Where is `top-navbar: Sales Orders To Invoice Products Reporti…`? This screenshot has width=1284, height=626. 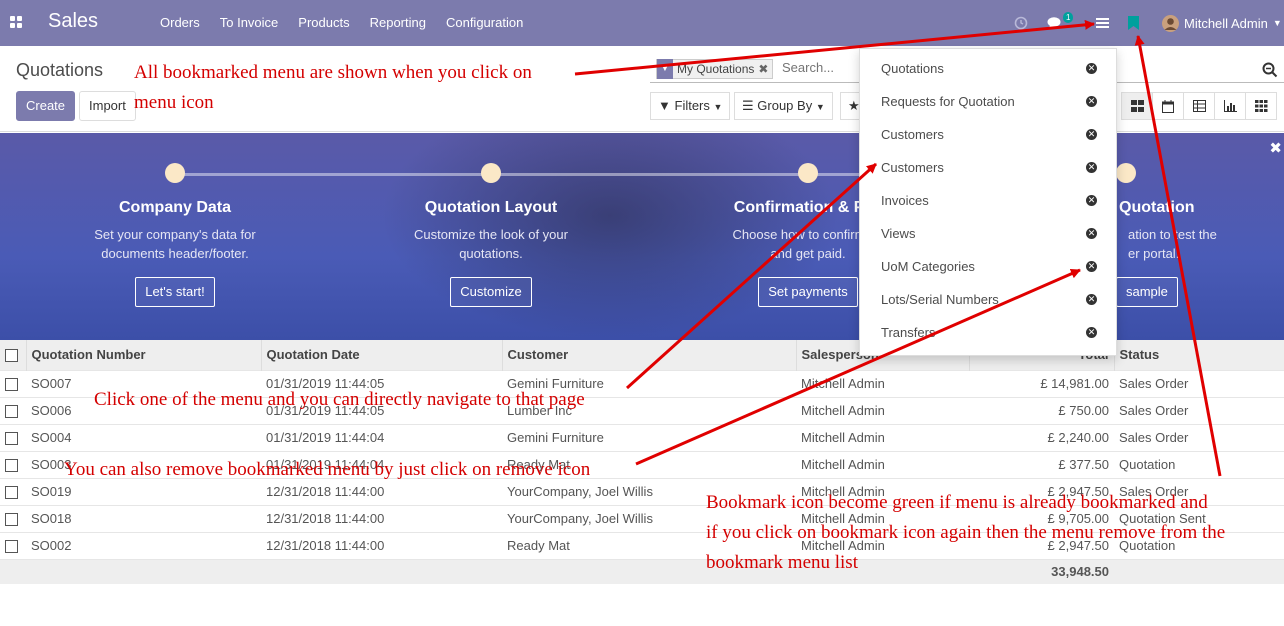 top-navbar: Sales Orders To Invoice Products Reporti… is located at coordinates (642, 23).